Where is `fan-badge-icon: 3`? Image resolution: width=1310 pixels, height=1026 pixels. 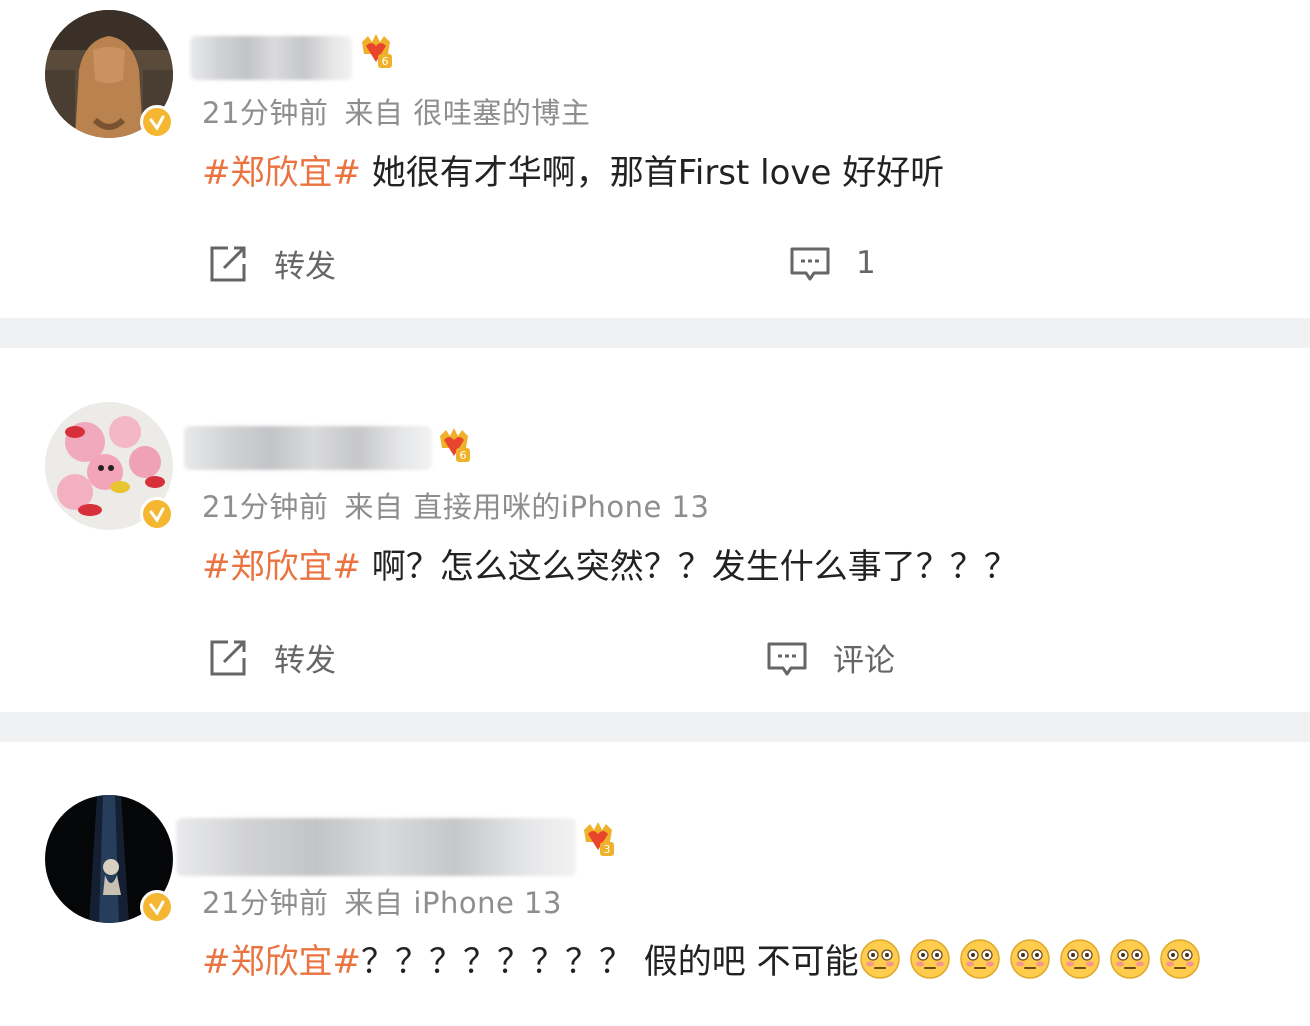
fan-badge-icon: 3 is located at coordinates (598, 839).